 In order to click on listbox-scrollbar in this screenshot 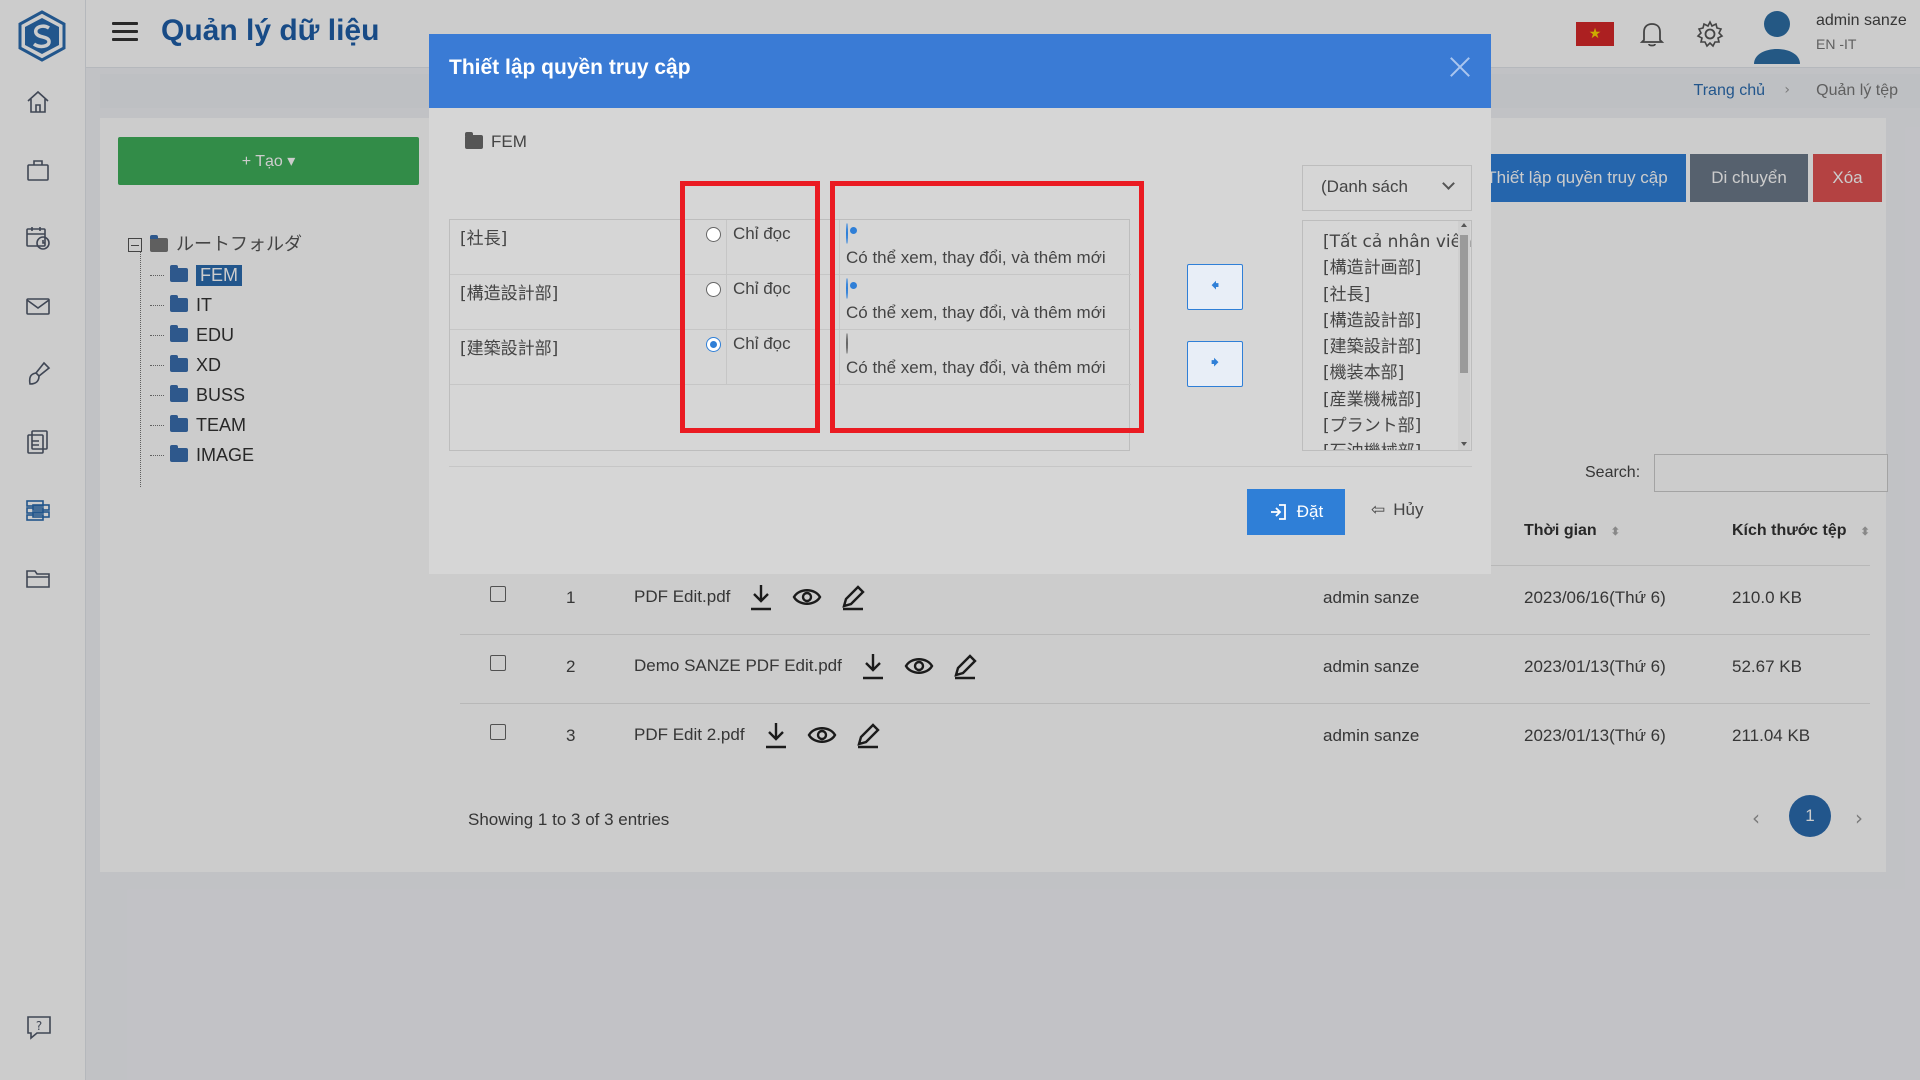, I will do `click(1464, 335)`.